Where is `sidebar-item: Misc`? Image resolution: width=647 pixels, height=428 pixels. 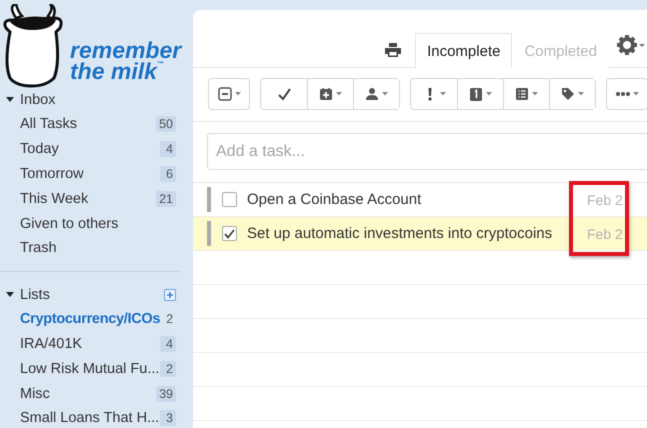 sidebar-item: Misc is located at coordinates (88, 394).